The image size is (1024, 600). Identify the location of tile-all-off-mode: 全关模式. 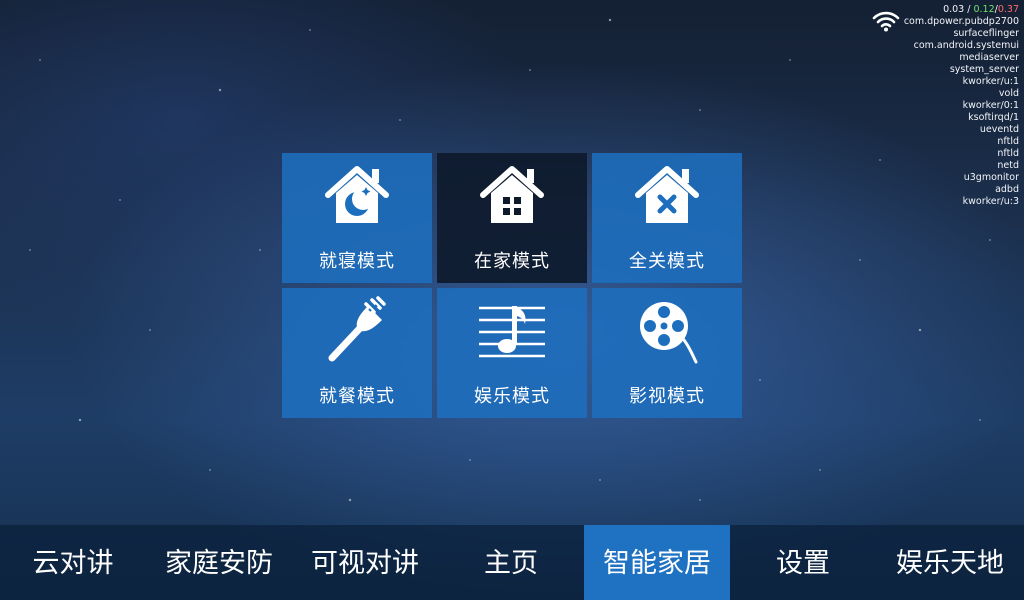
(667, 218).